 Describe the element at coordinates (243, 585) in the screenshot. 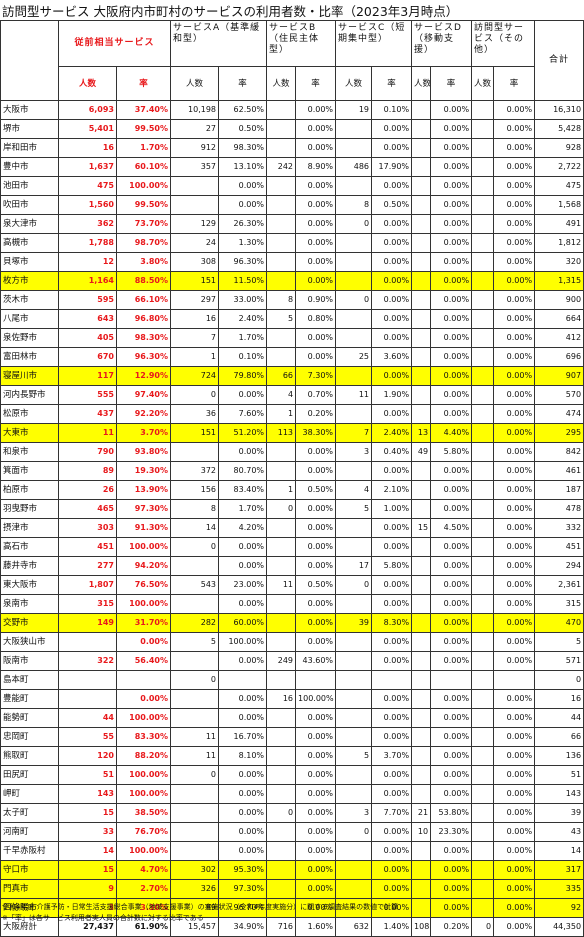

I see `a-rate-cell: 23.00%` at that location.